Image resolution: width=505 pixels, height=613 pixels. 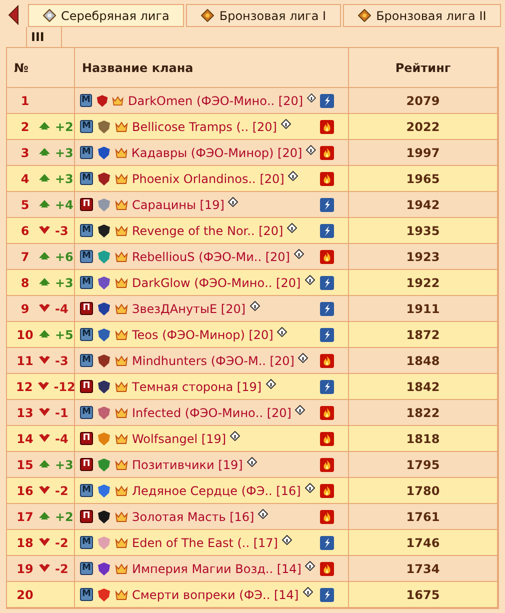 I want to click on clan-name: Revenge of the Nor.. [20], so click(x=208, y=231).